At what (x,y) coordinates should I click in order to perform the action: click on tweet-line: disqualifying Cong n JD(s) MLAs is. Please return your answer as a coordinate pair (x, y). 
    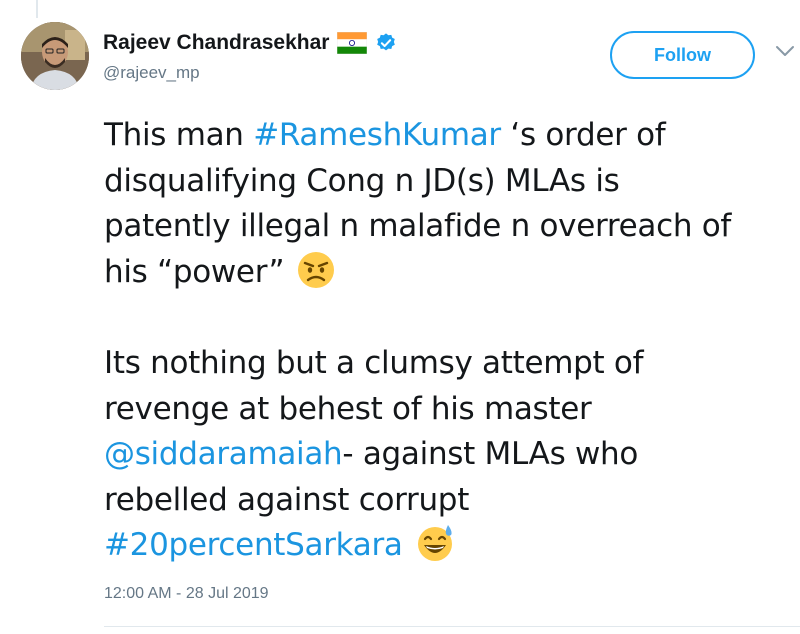
    Looking at the image, I should click on (452, 182).